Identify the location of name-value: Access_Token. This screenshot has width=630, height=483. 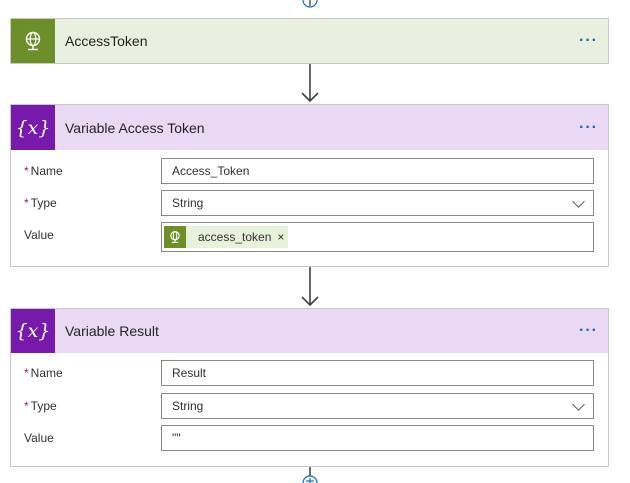
(211, 171).